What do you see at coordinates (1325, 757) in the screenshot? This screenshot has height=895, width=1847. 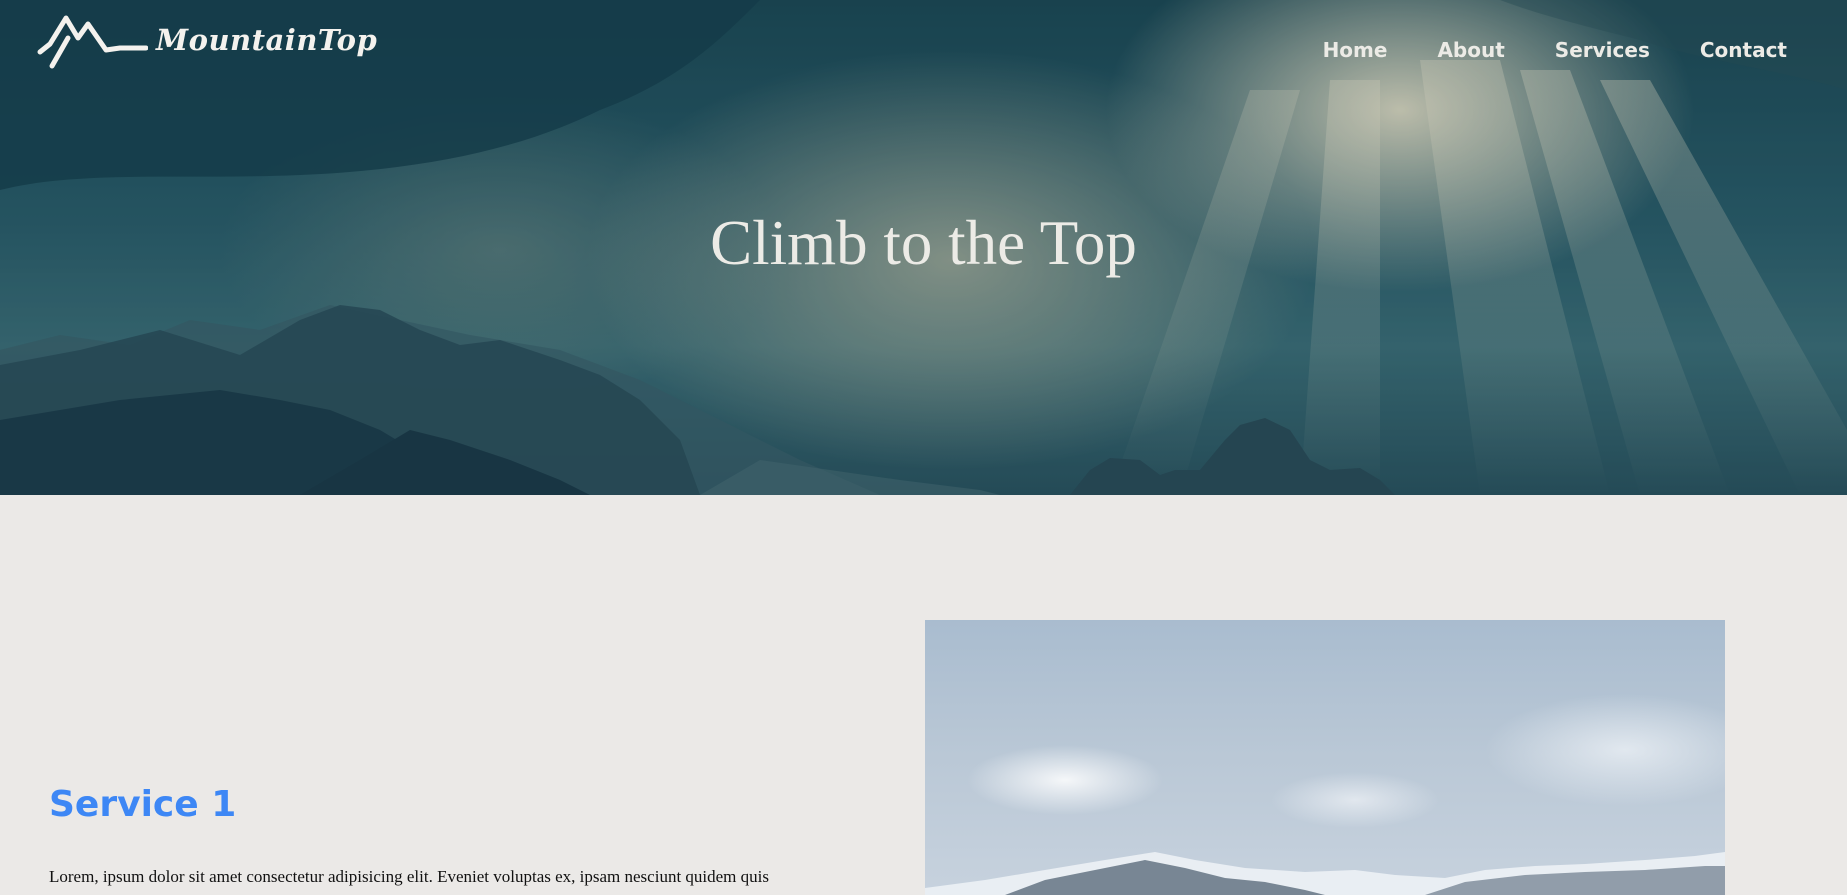 I see `service-image` at bounding box center [1325, 757].